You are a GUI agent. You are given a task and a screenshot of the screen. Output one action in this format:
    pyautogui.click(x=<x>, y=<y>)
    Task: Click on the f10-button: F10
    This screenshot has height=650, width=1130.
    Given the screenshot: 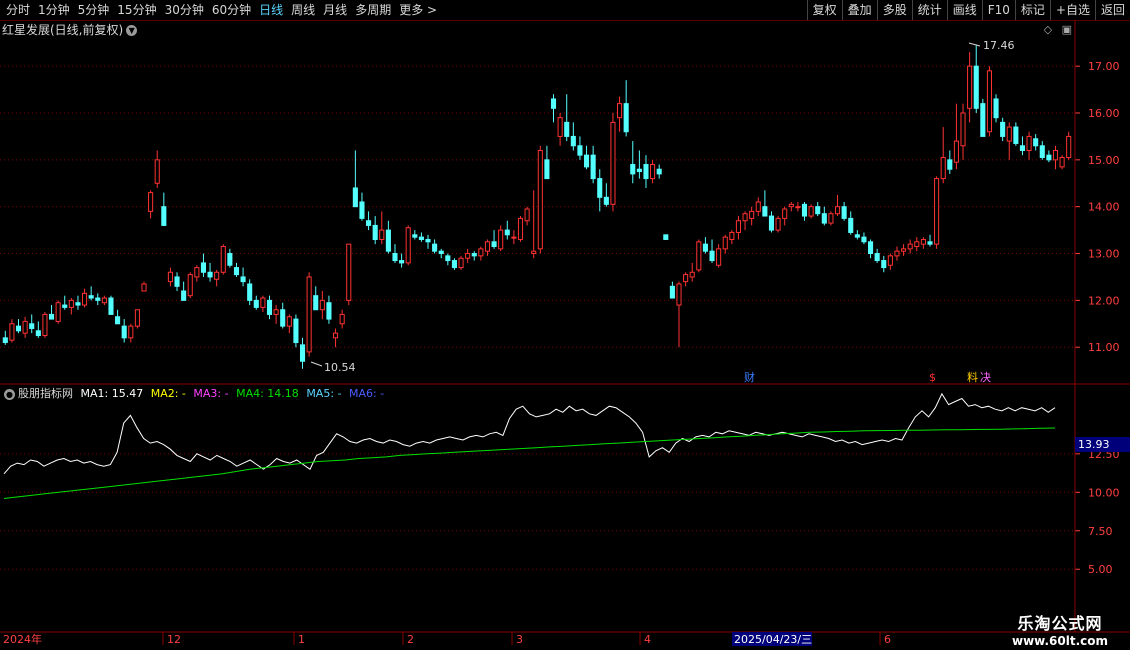 What is the action you would take?
    pyautogui.click(x=998, y=10)
    